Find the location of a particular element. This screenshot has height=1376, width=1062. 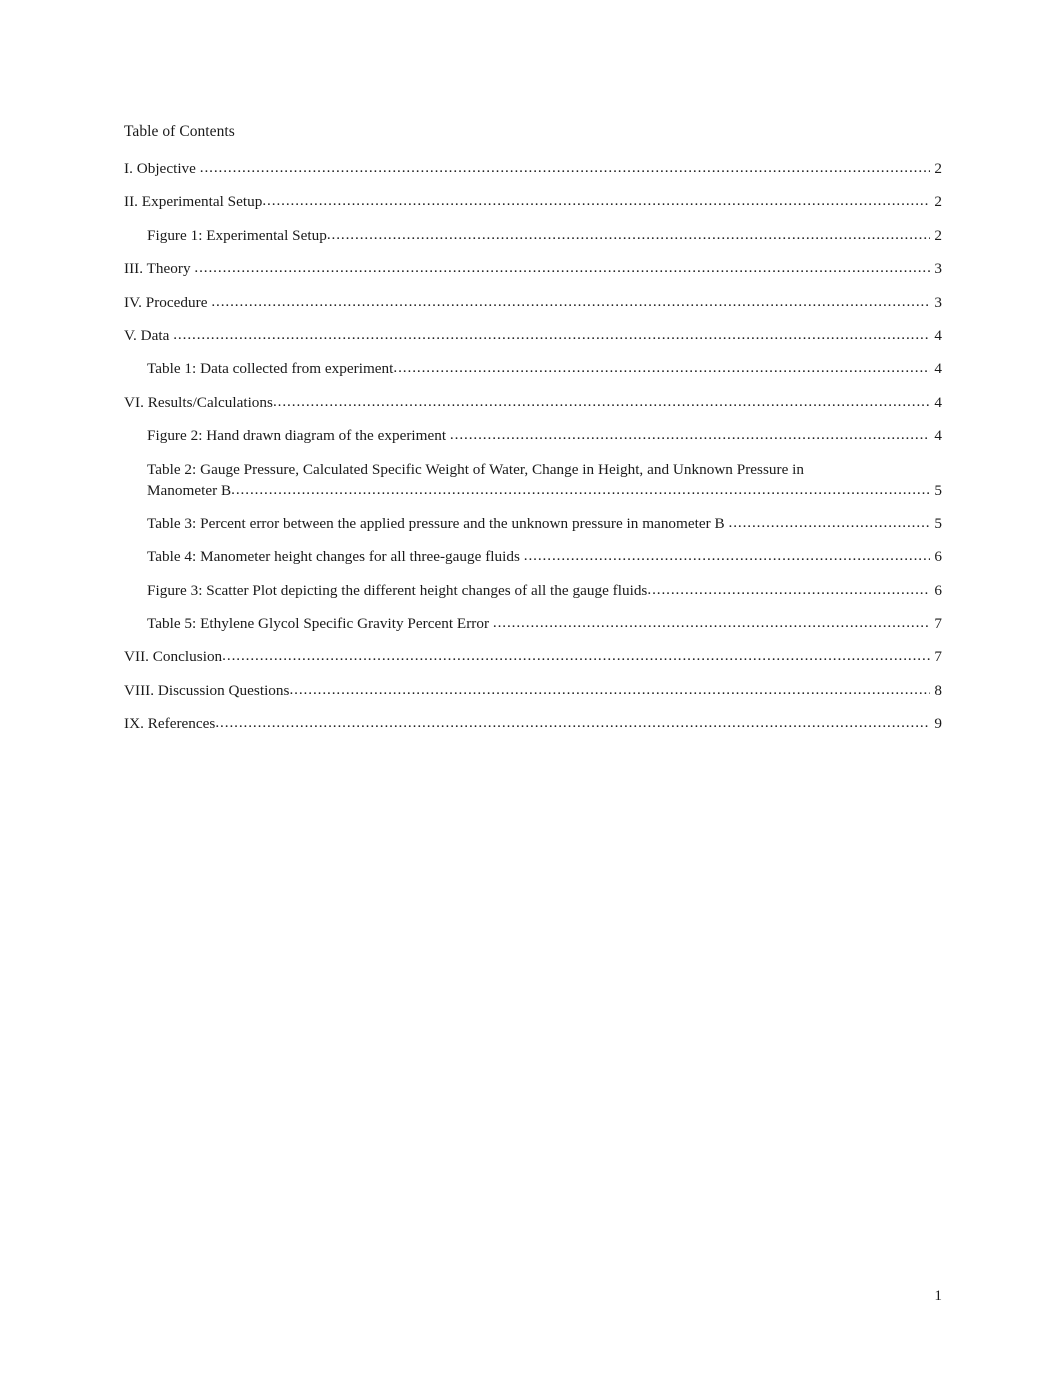

toc-entry-title: IX. References is located at coordinates (170, 724).